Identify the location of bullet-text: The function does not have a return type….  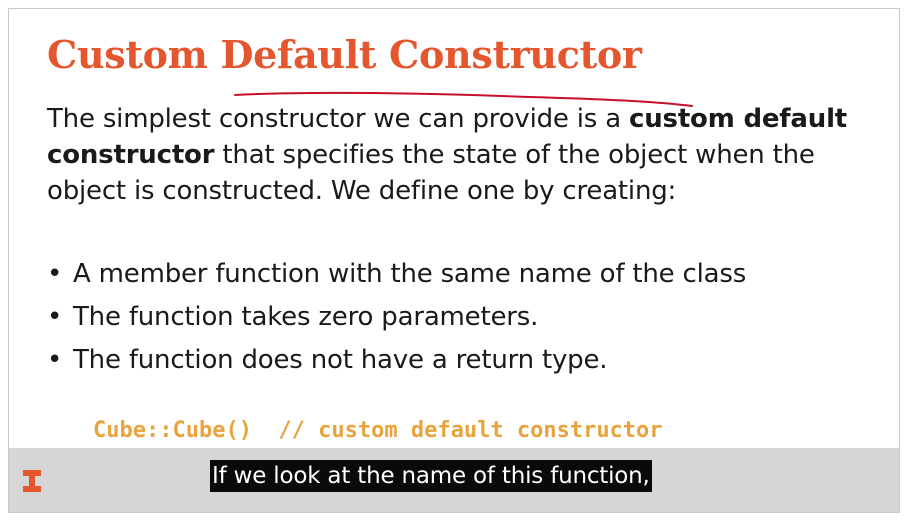
(340, 360).